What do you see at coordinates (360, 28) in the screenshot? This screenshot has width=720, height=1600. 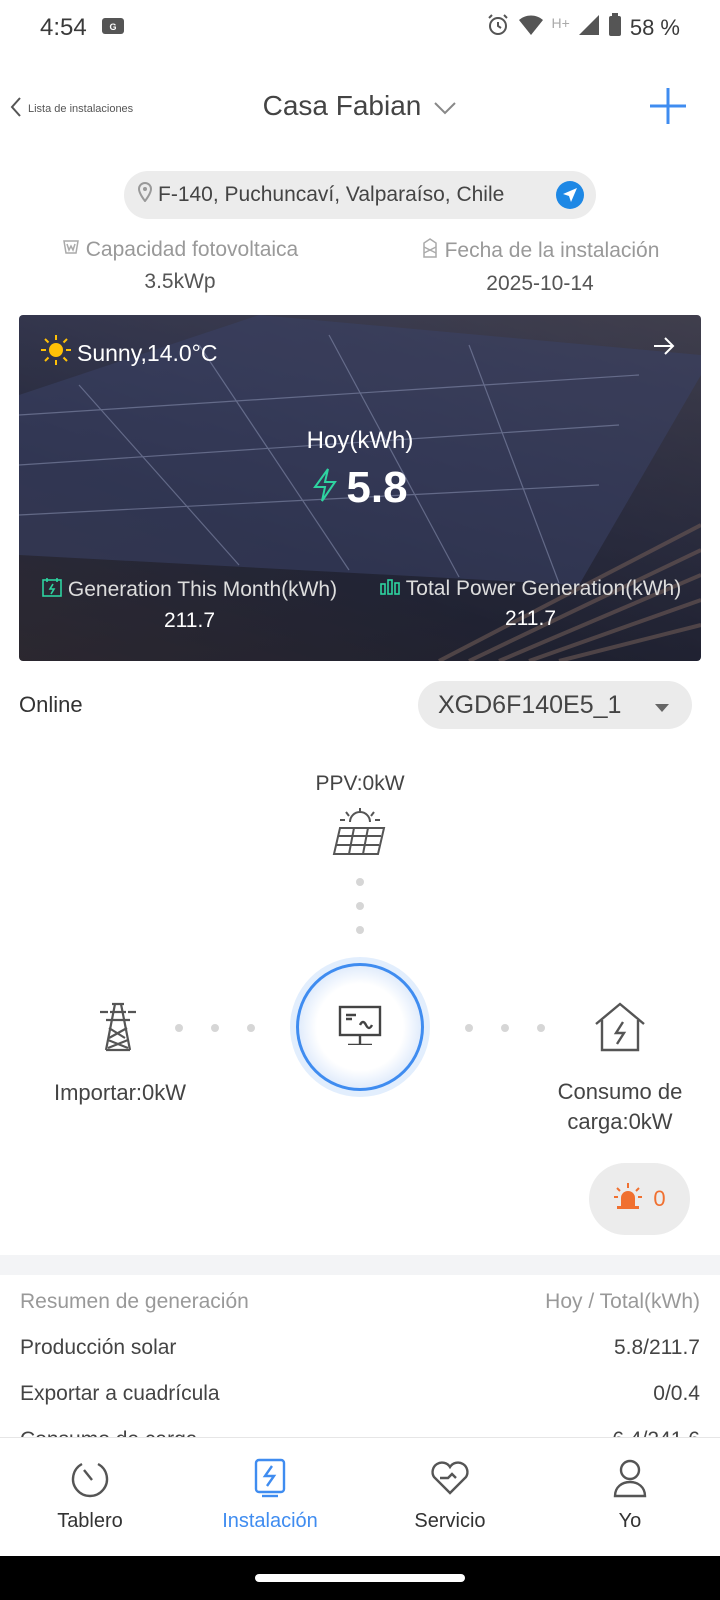 I see `status-bar: 4:54 G H+ 58 %` at bounding box center [360, 28].